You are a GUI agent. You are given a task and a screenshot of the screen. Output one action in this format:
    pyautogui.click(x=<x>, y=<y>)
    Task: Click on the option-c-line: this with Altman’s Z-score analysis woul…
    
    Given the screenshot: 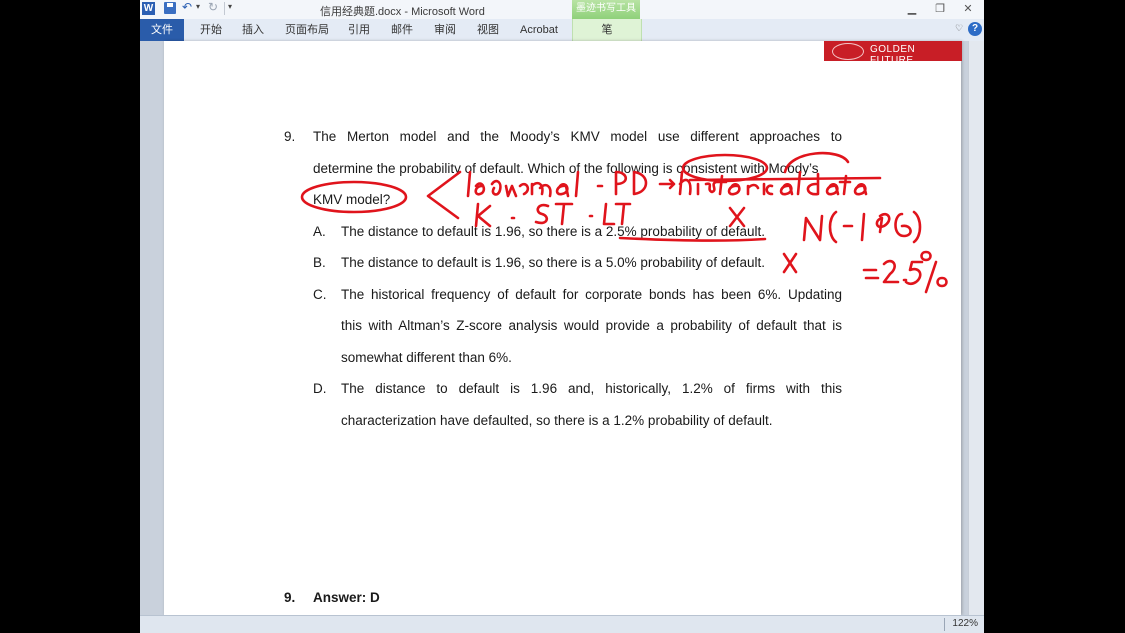 What is the action you would take?
    pyautogui.click(x=591, y=325)
    